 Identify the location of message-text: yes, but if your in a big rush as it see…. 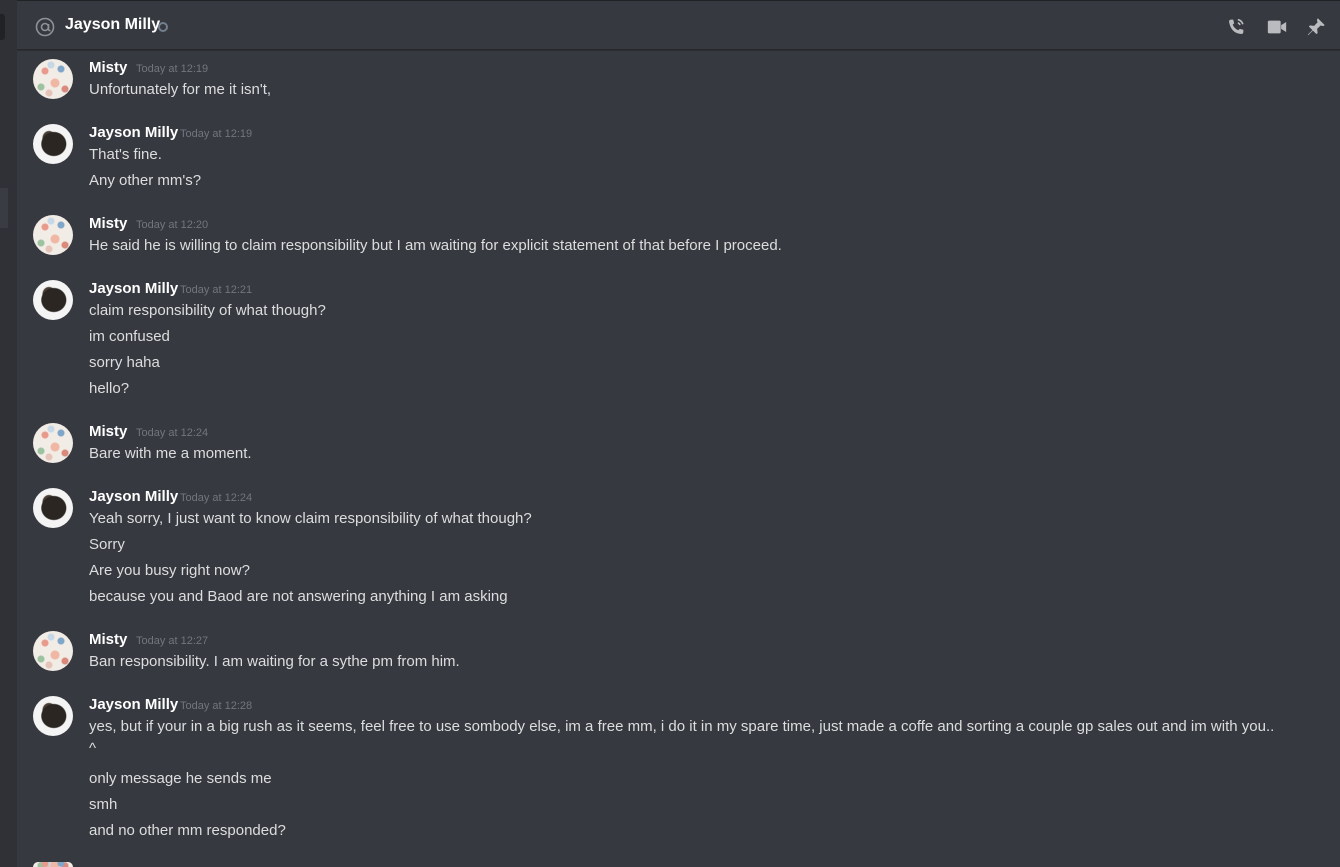
(682, 726).